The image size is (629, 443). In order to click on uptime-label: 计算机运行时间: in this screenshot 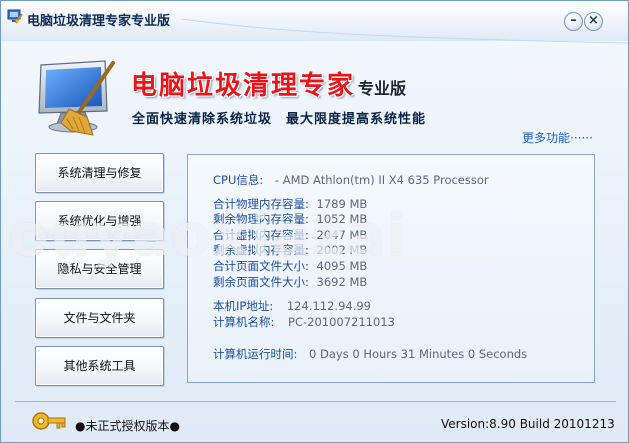, I will do `click(255, 354)`.